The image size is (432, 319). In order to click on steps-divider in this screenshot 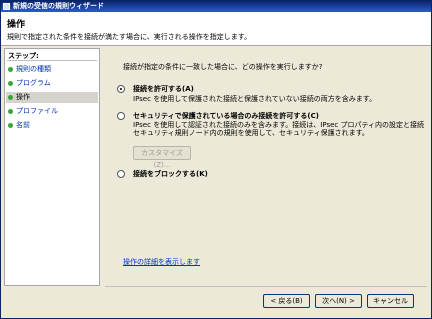, I will do `click(52, 60)`.